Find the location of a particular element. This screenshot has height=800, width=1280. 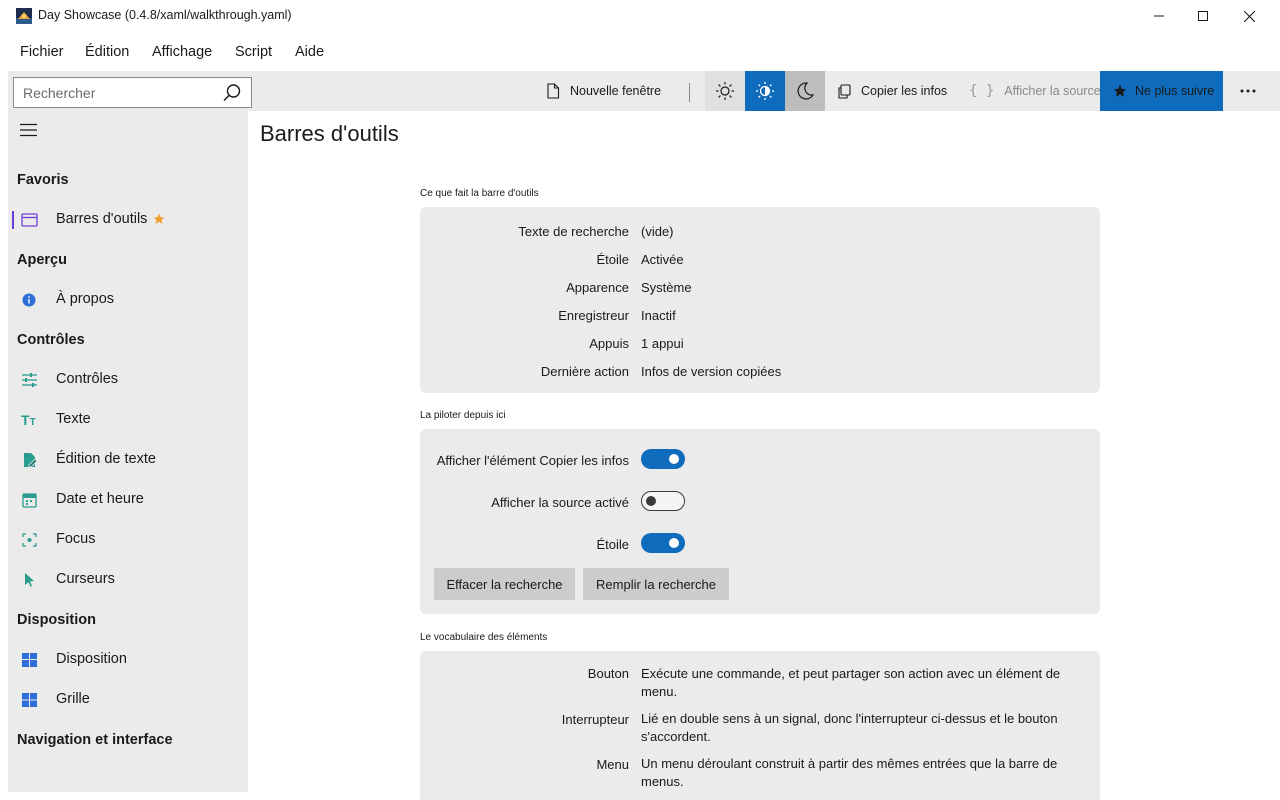

close-icon is located at coordinates (1249, 16).